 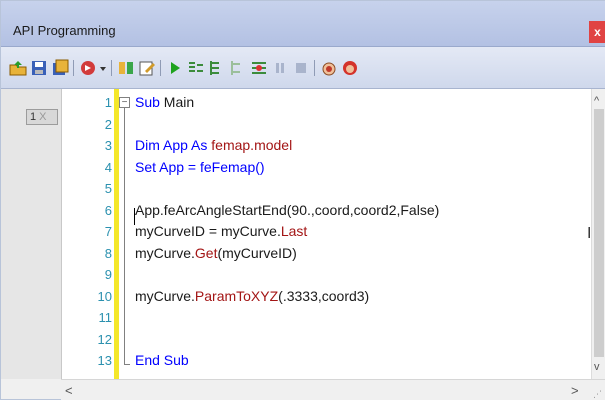 What do you see at coordinates (147, 102) in the screenshot?
I see `keyword: Sub` at bounding box center [147, 102].